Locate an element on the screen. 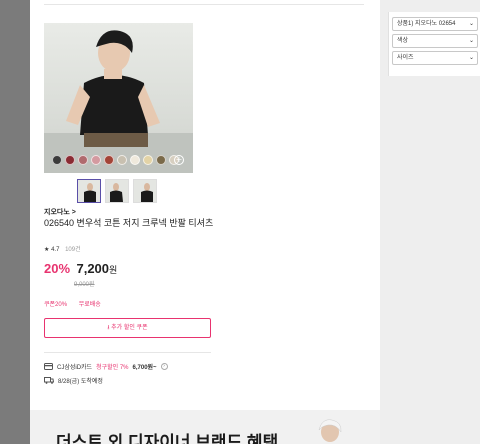 The width and height of the screenshot is (480, 444). extra-coupon-button: ⭳ 추가 할인 쿠폰 is located at coordinates (127, 328).